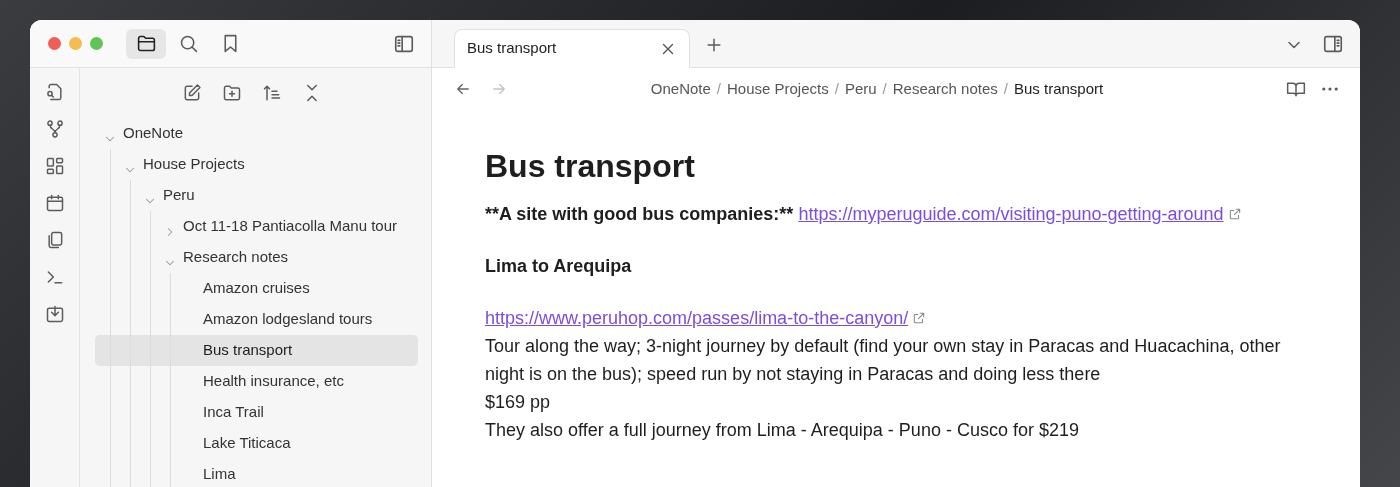 This screenshot has width=1400, height=487. Describe the element at coordinates (54, 43) in the screenshot. I see `close-window-button` at that location.